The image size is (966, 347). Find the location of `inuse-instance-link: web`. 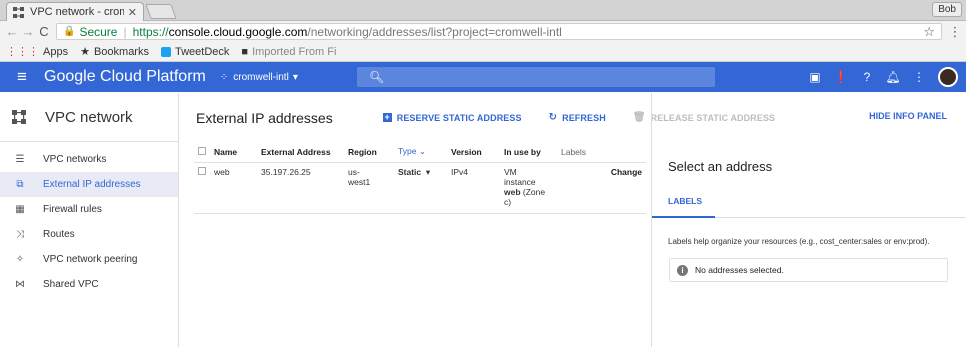

inuse-instance-link: web is located at coordinates (512, 192).